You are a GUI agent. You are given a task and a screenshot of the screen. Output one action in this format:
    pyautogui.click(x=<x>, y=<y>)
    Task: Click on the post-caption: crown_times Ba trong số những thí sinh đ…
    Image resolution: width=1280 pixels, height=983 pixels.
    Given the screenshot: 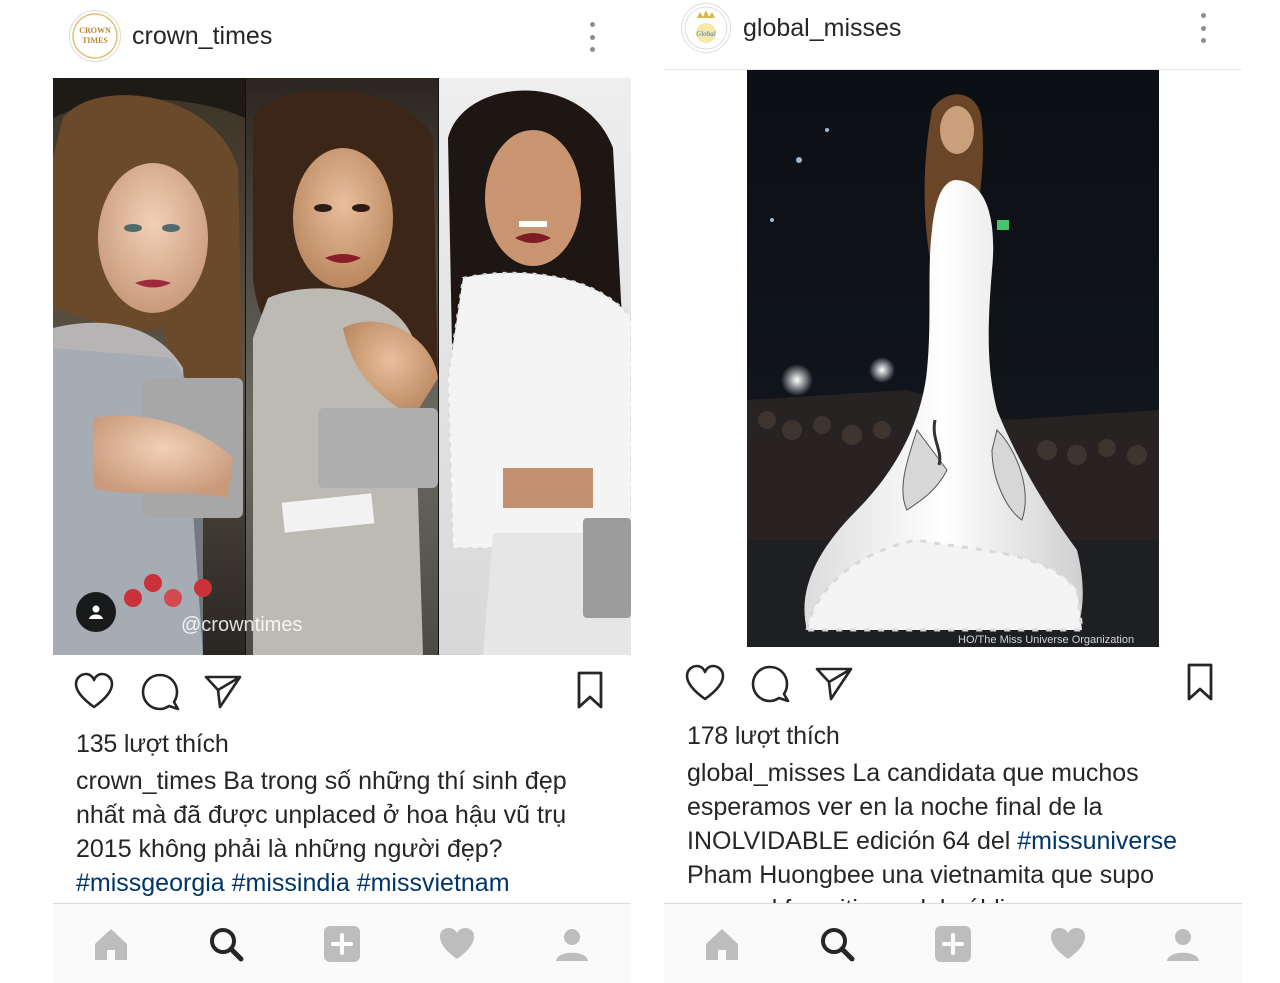 What is the action you would take?
    pyautogui.click(x=346, y=832)
    